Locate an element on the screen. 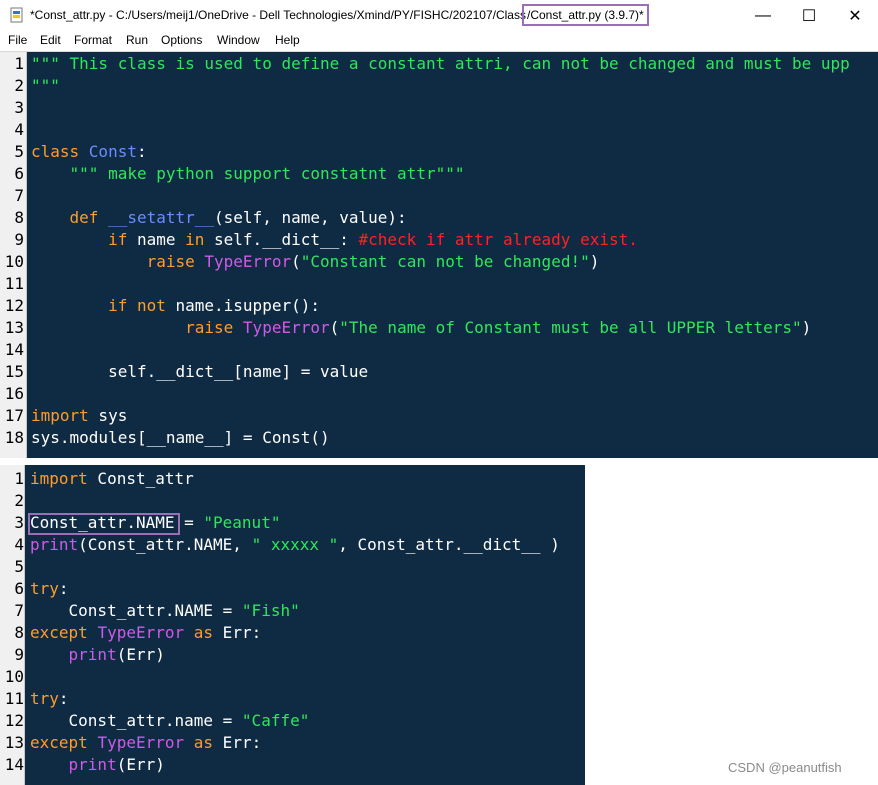  menu-file: File is located at coordinates (17, 40).